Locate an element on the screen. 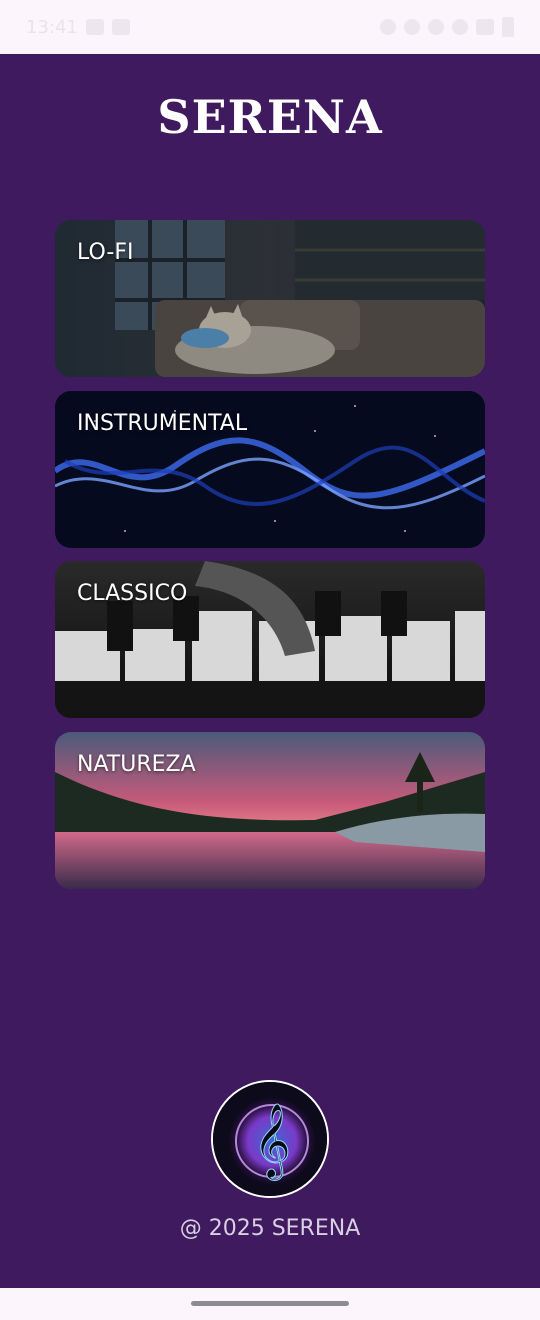 This screenshot has width=540, height=1320. category-label: INSTRUMENTAL is located at coordinates (162, 423).